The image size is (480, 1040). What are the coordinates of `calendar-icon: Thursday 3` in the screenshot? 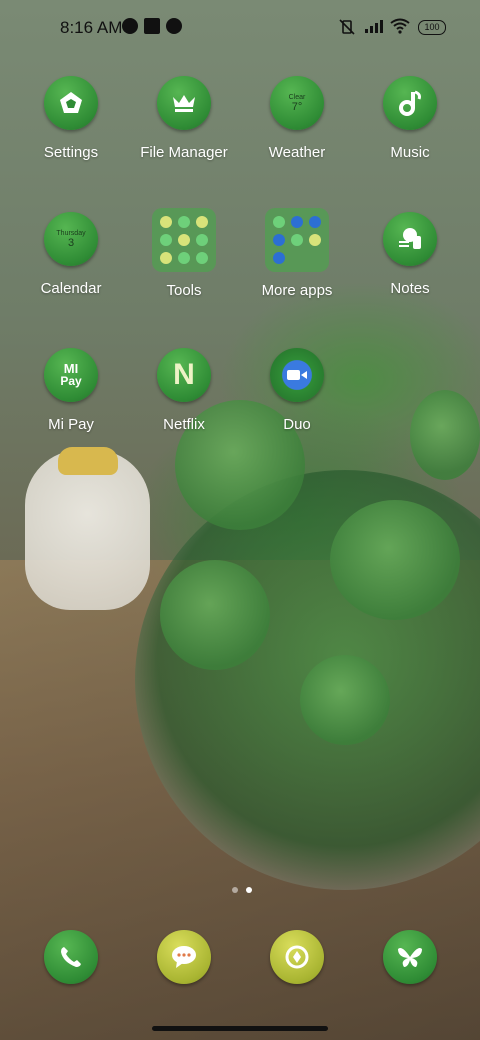 It's located at (71, 239).